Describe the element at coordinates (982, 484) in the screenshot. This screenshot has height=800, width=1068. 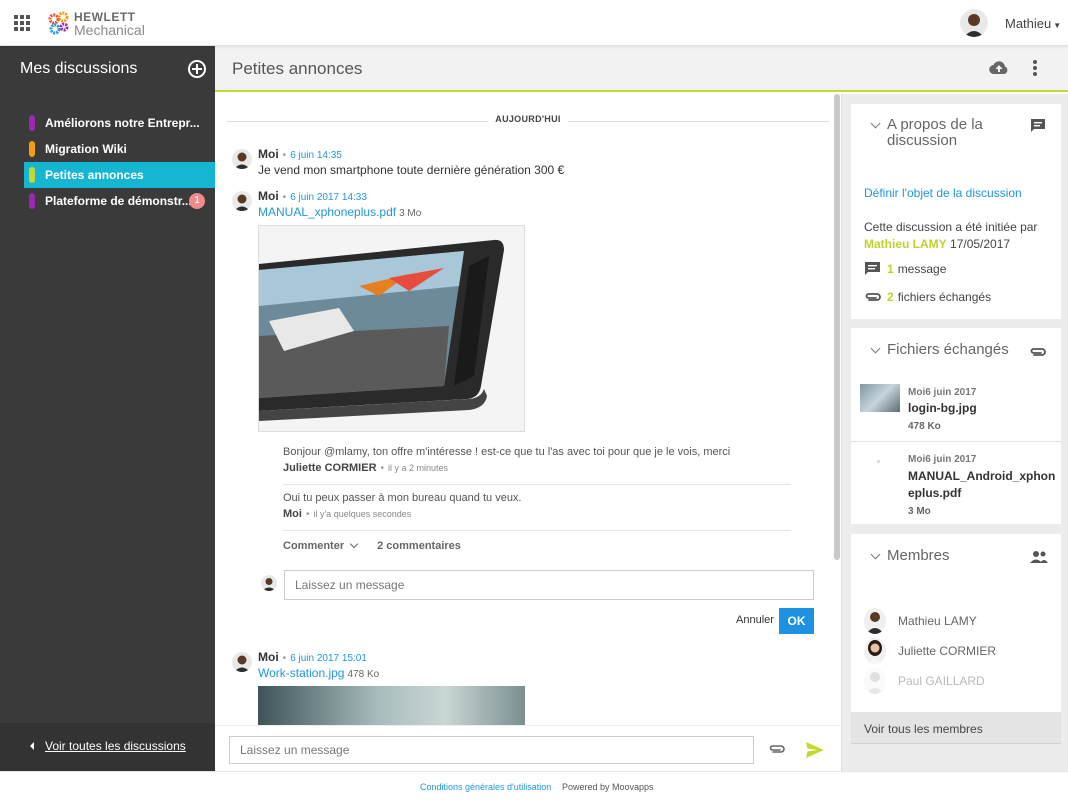
I see `file-name: MANUAL_Android_xphoneplus.pdf` at that location.